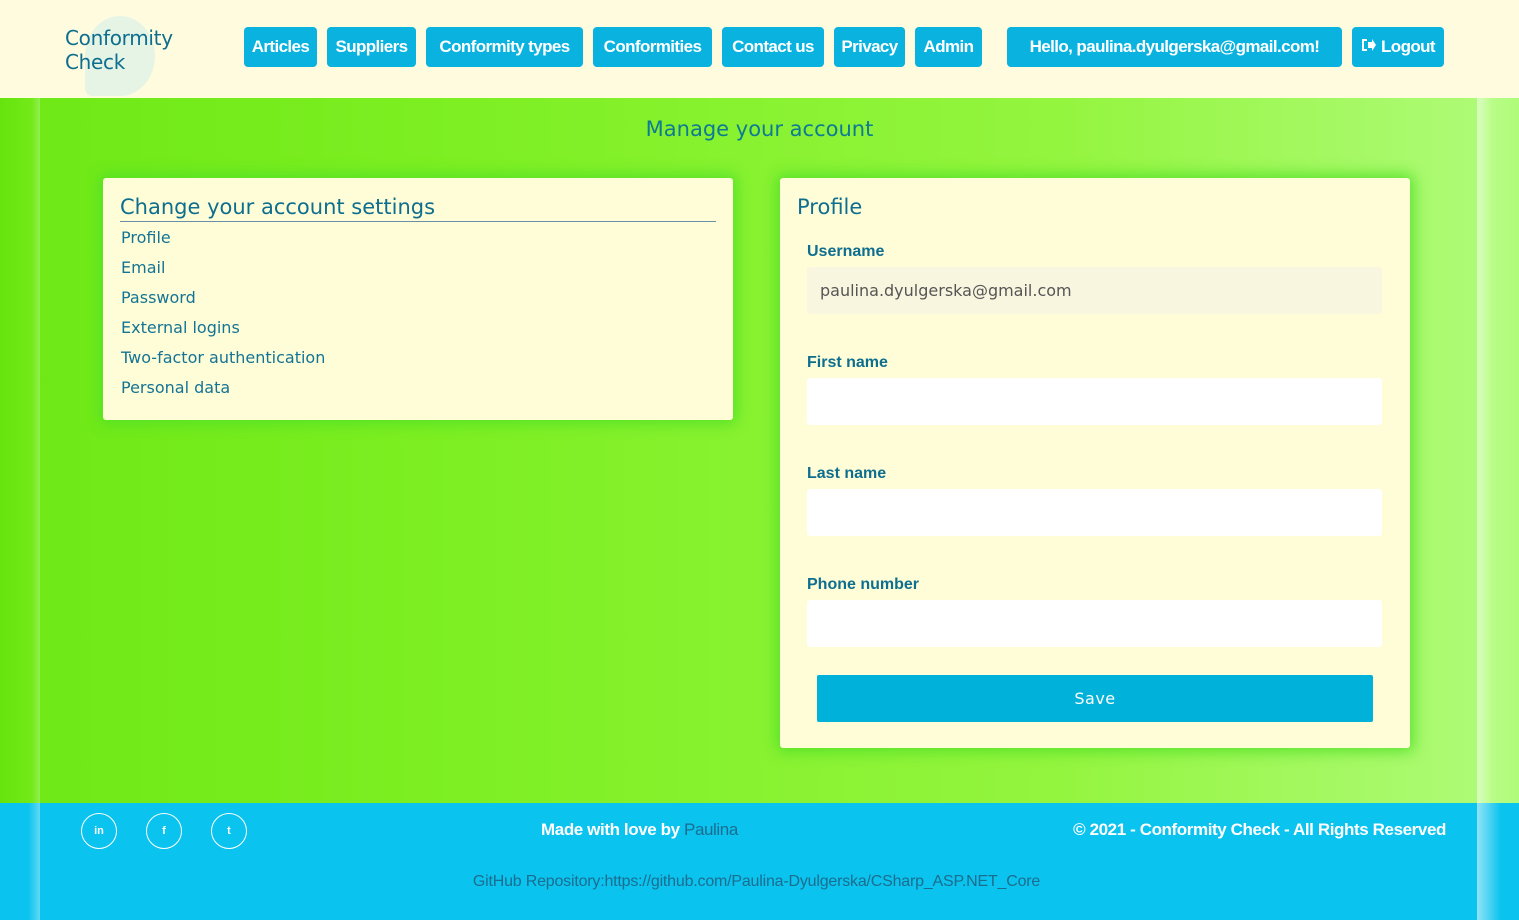 This screenshot has width=1519, height=920. I want to click on logout-button: Logout, so click(1398, 47).